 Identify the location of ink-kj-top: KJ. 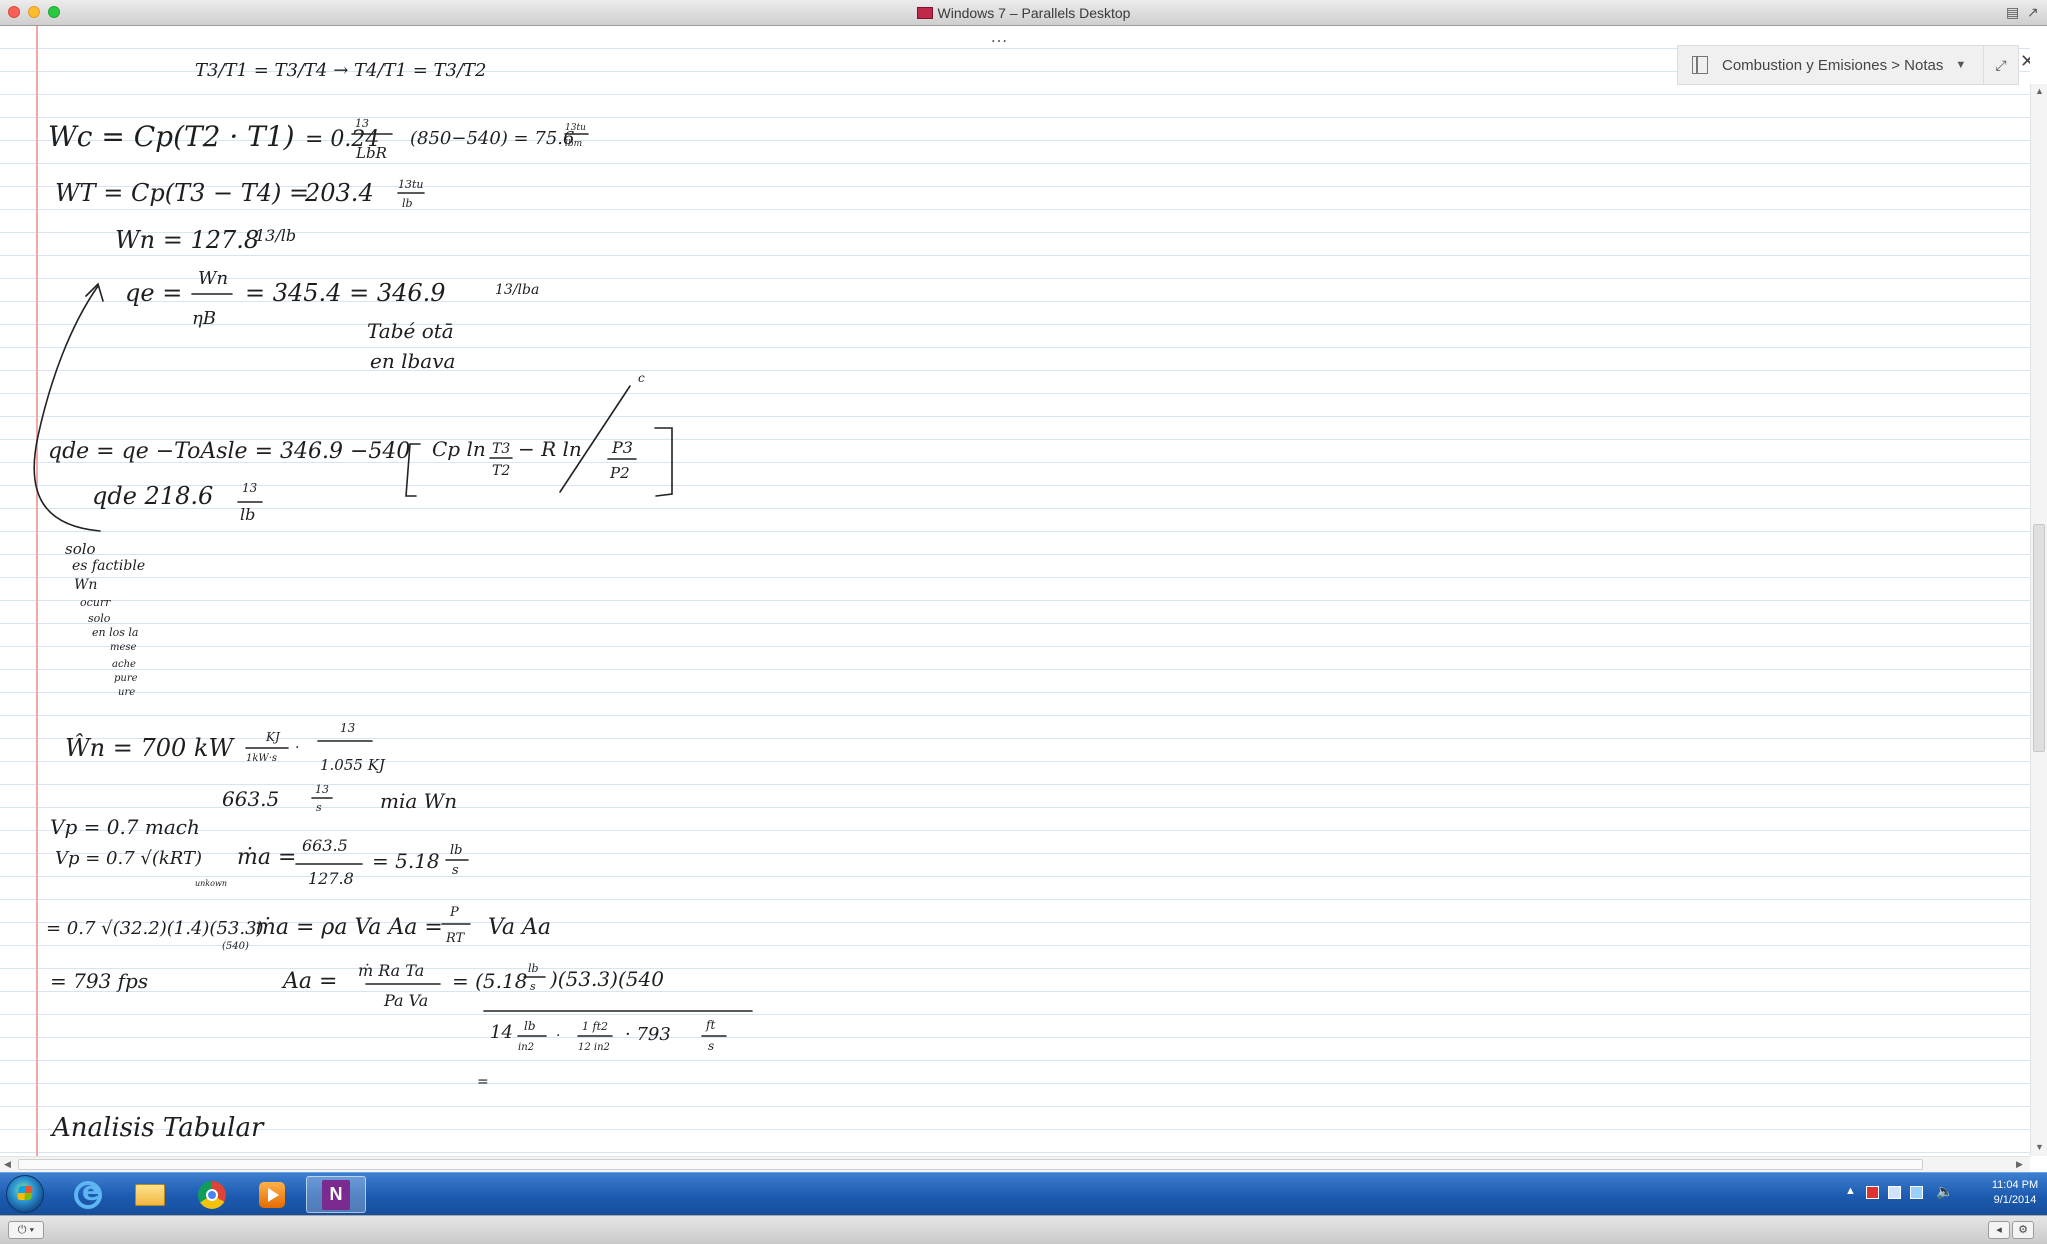
(273, 737).